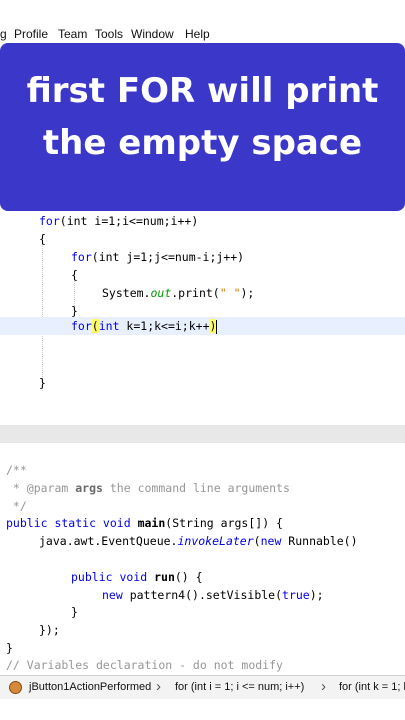  Describe the element at coordinates (113, 577) in the screenshot. I see `keyword: public void` at that location.